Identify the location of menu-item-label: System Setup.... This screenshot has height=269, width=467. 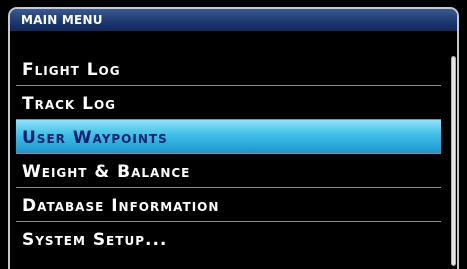
(95, 240).